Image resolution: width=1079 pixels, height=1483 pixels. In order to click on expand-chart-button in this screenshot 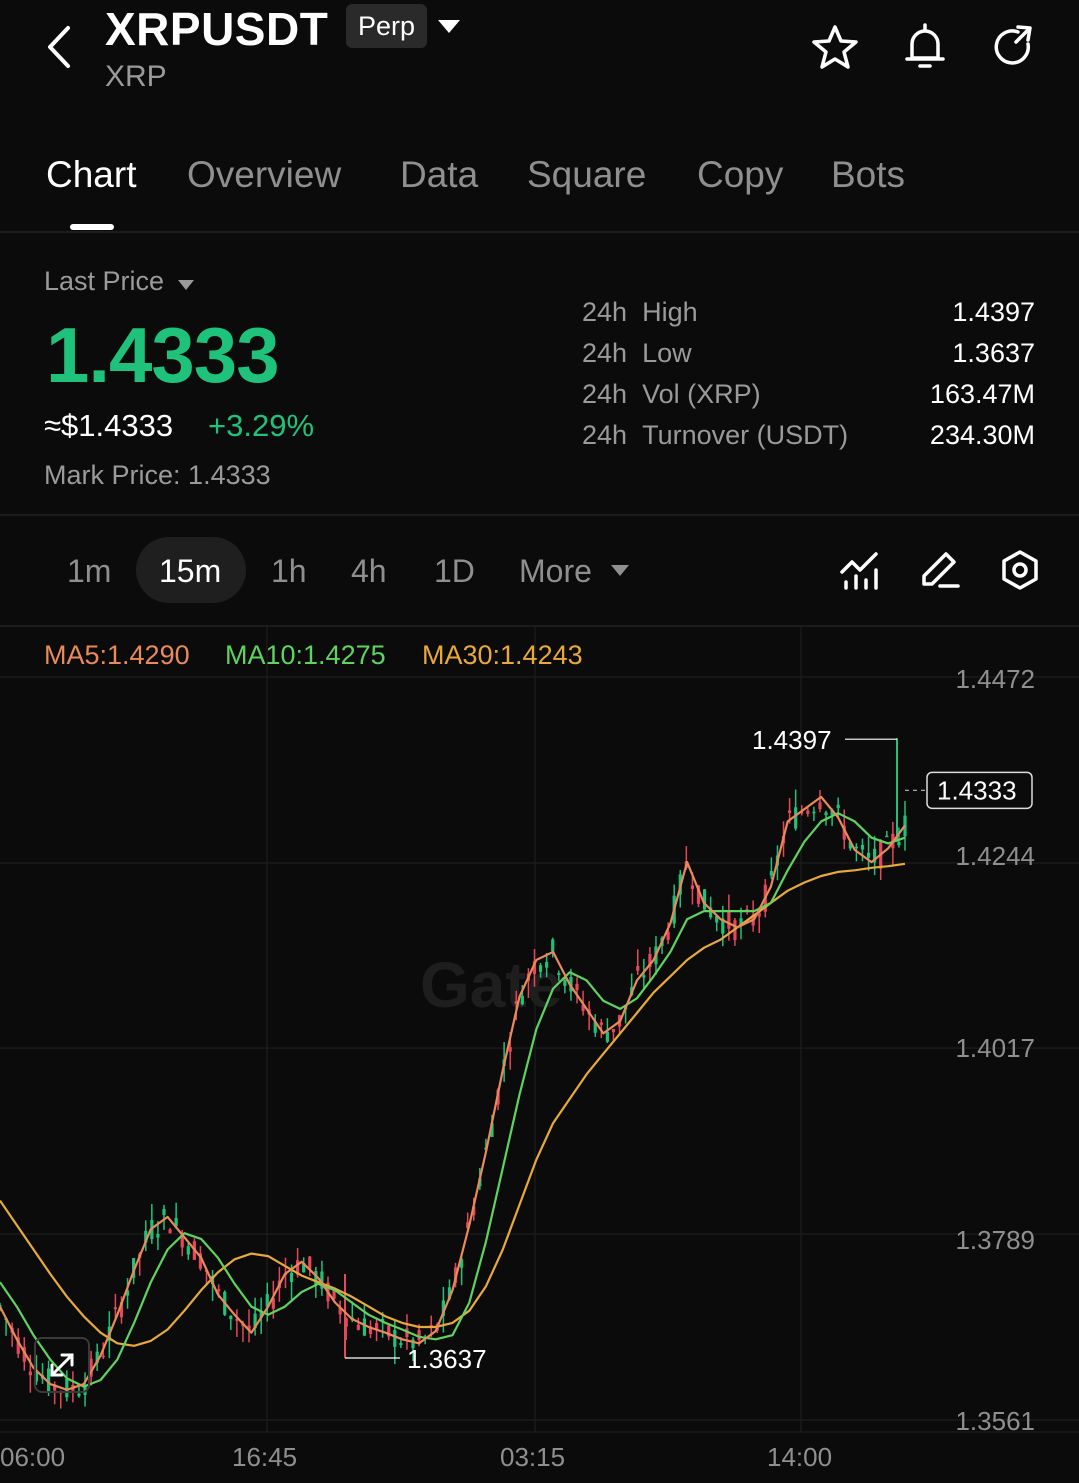, I will do `click(62, 1365)`.